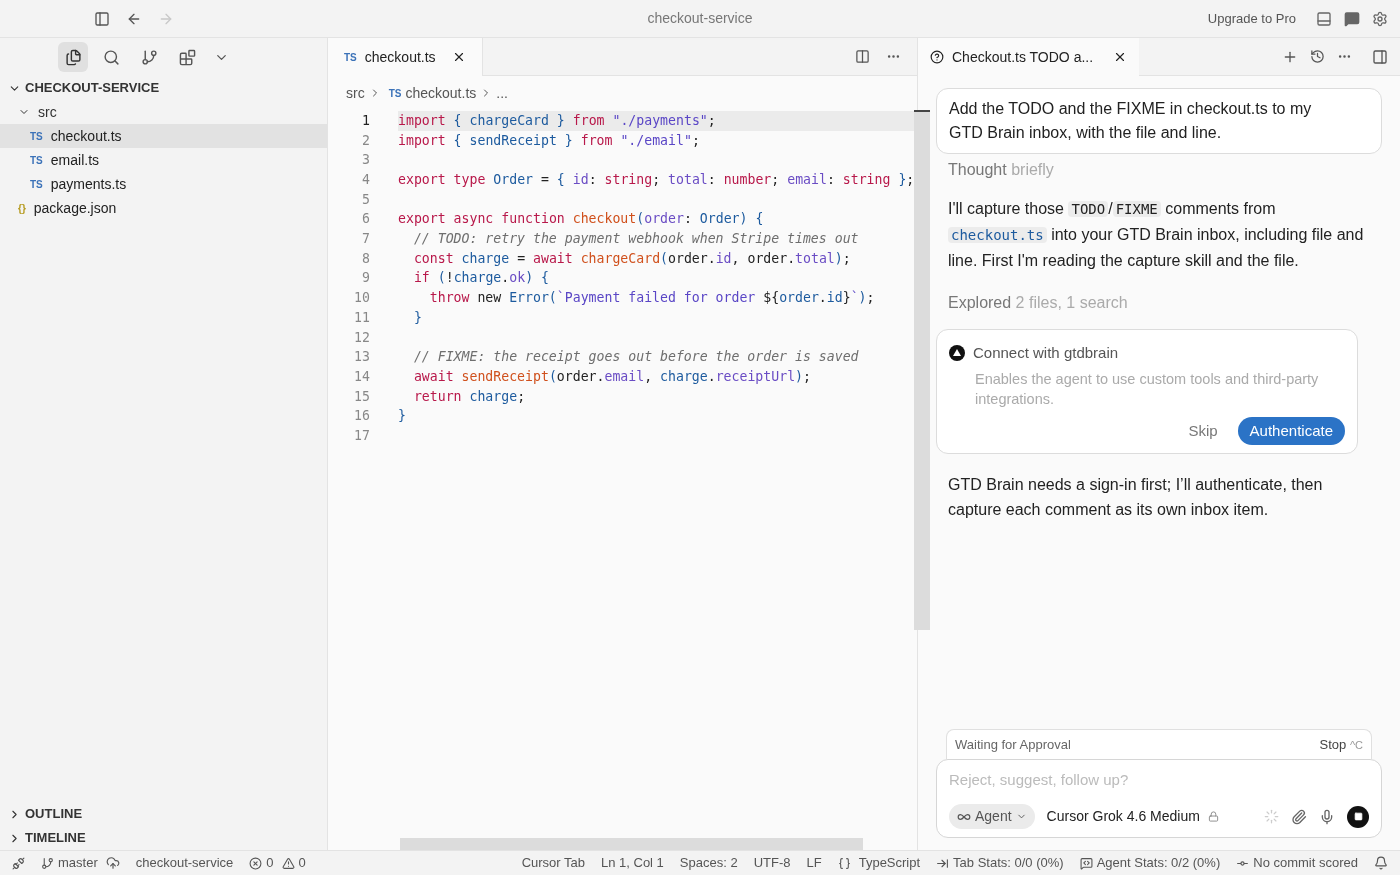 The image size is (1400, 875). I want to click on code-line: import { chargeCard } from "./payments";, so click(557, 120).